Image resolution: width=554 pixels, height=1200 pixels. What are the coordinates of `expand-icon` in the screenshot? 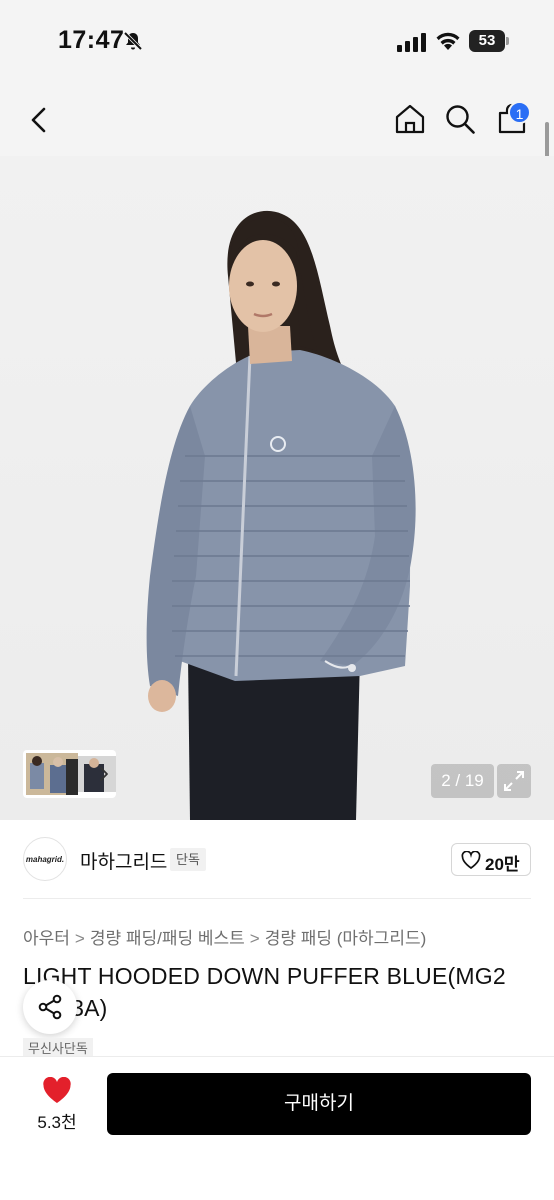 It's located at (514, 781).